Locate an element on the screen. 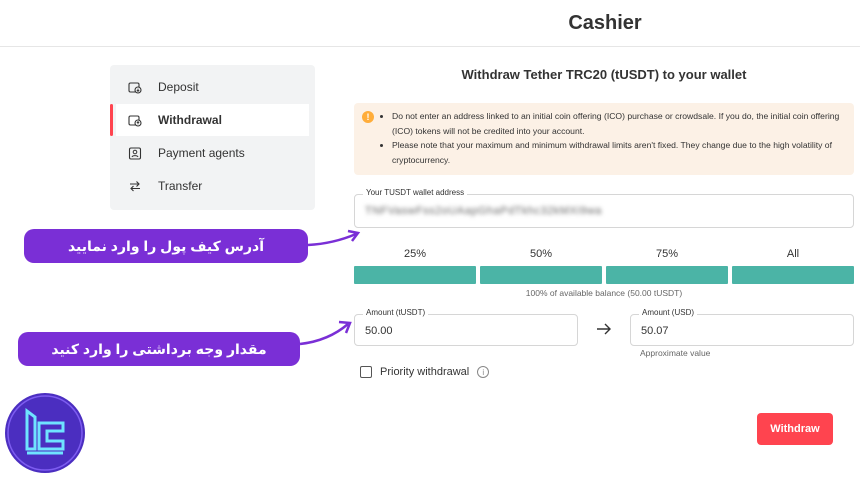  amount-usd-field: Amount (USD) 50.07 is located at coordinates (742, 327).